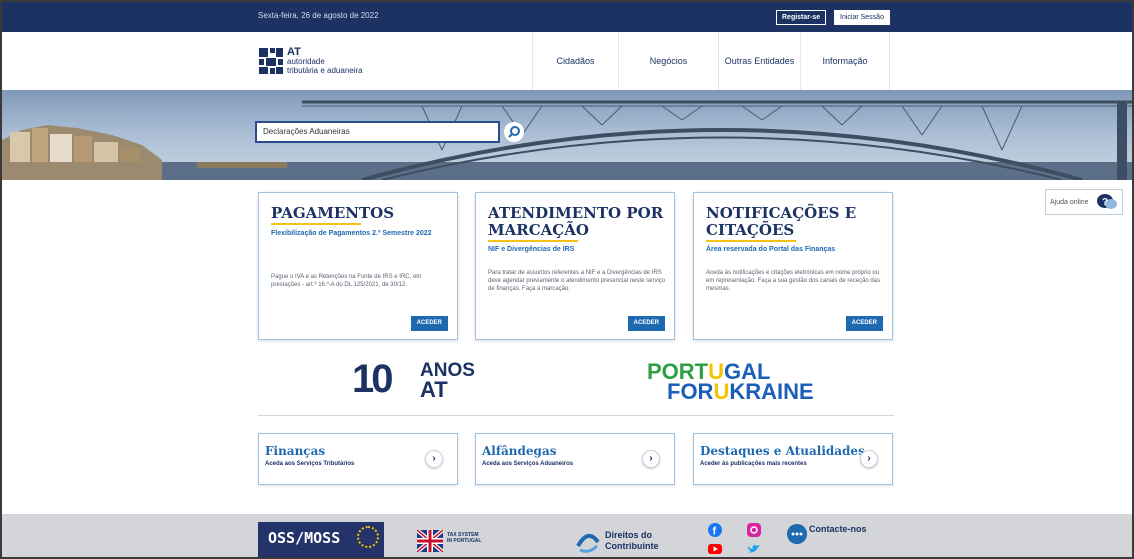 The width and height of the screenshot is (1134, 559). I want to click on youtube-icon, so click(715, 549).